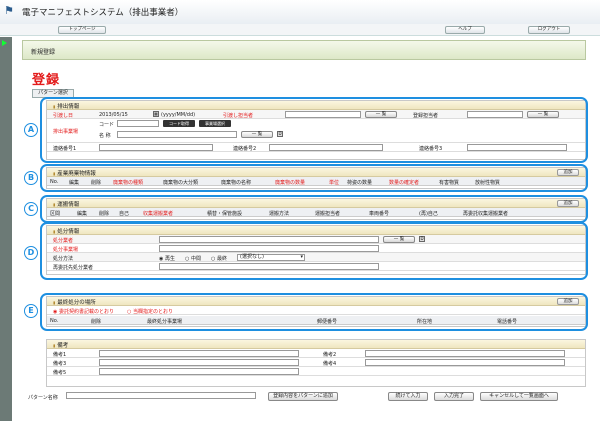 The width and height of the screenshot is (600, 421). Describe the element at coordinates (549, 30) in the screenshot. I see `logout-link: ログアウト` at that location.